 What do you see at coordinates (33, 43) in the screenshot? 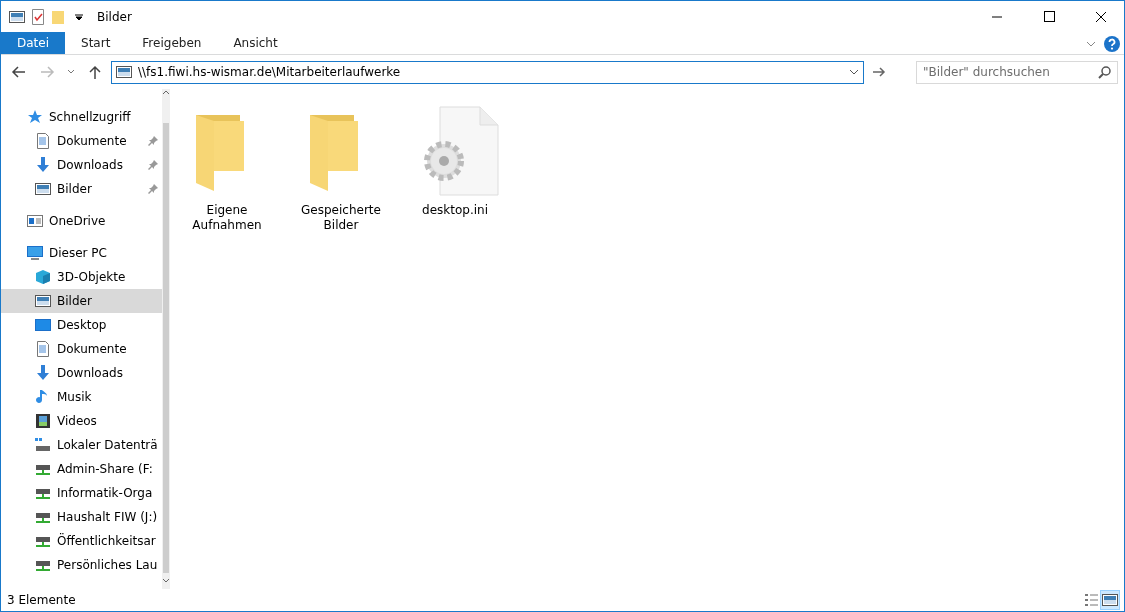
I see `ribbon-tab: Datei` at bounding box center [33, 43].